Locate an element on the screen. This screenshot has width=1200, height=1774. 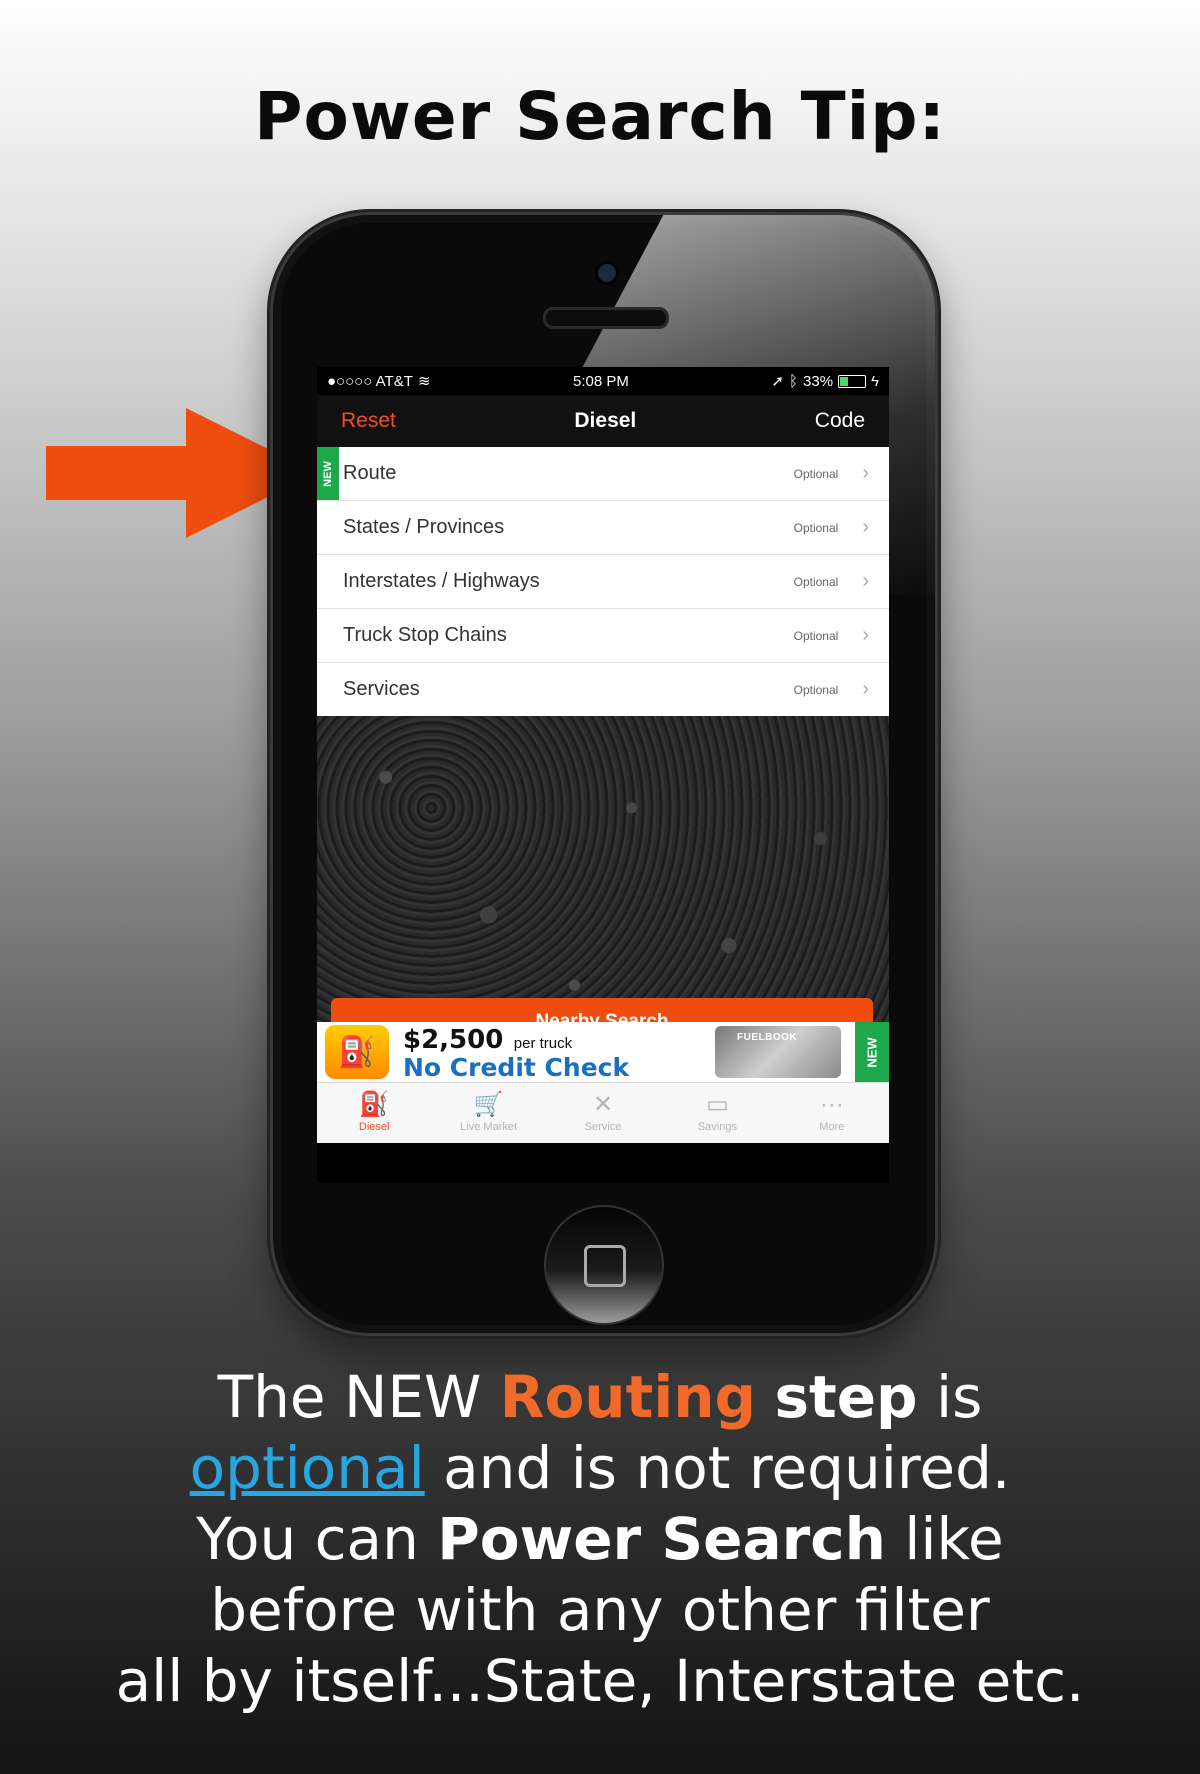
cart-icon: 🛒 is located at coordinates (488, 1104).